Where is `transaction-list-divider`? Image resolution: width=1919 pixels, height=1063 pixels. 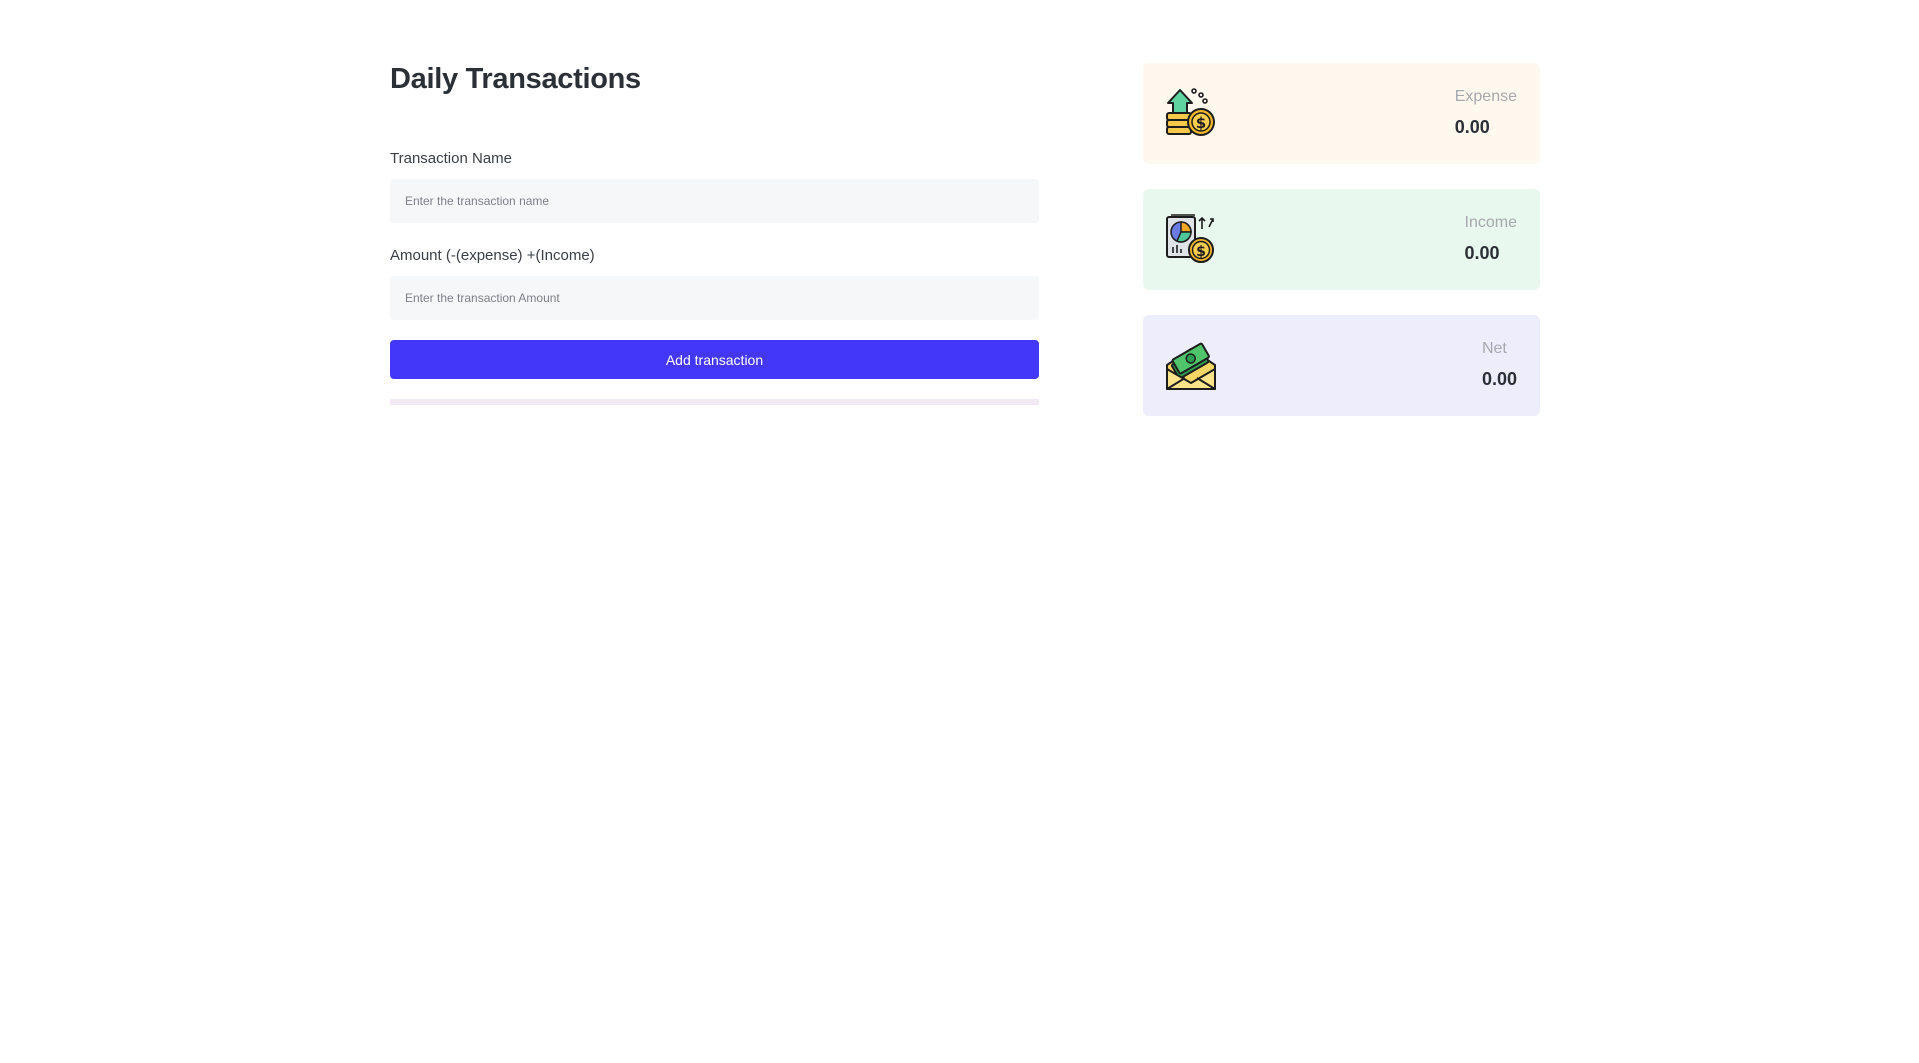 transaction-list-divider is located at coordinates (714, 402).